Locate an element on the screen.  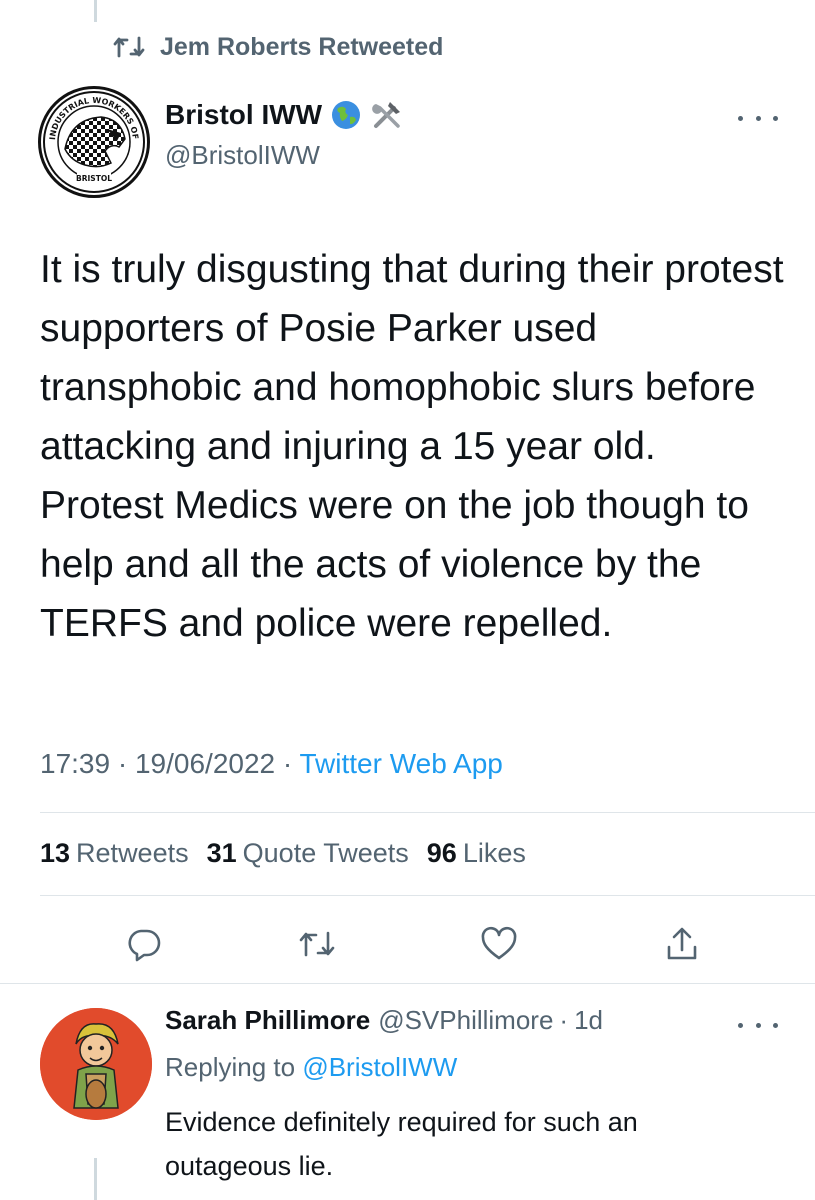
replying-to-mention: @BristolIWW is located at coordinates (379, 1067).